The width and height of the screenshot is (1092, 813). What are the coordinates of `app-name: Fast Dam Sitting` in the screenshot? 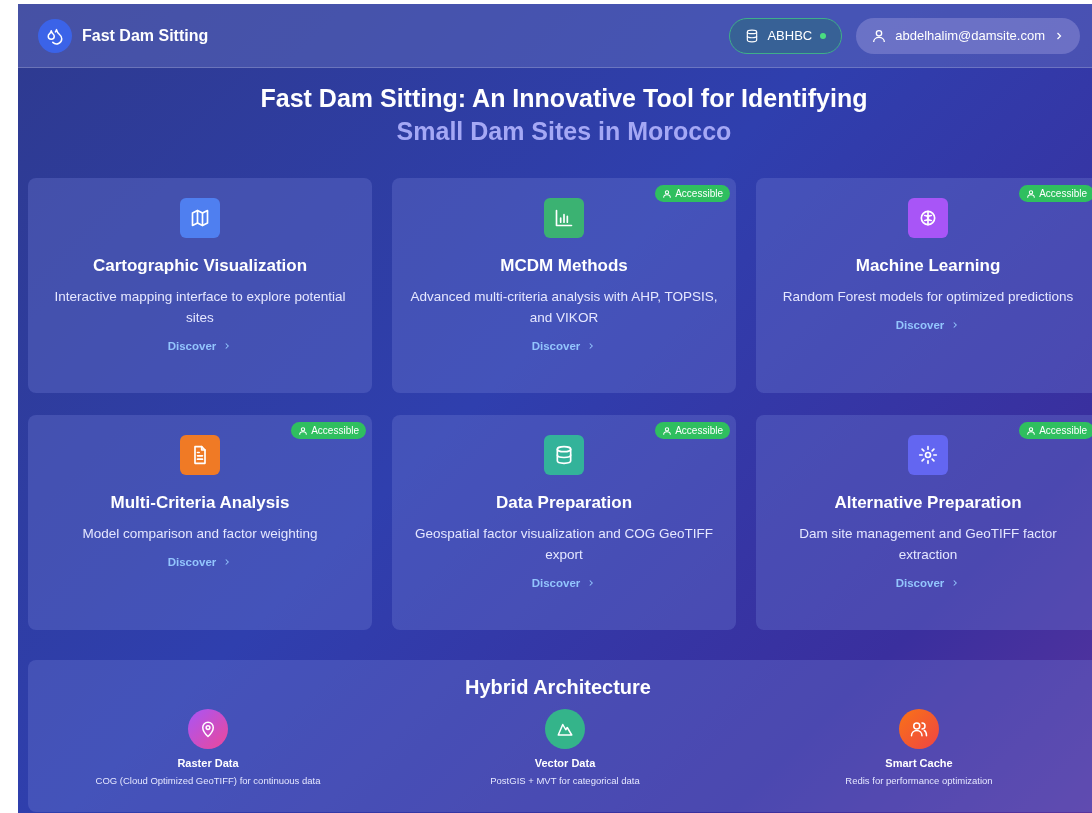 It's located at (145, 35).